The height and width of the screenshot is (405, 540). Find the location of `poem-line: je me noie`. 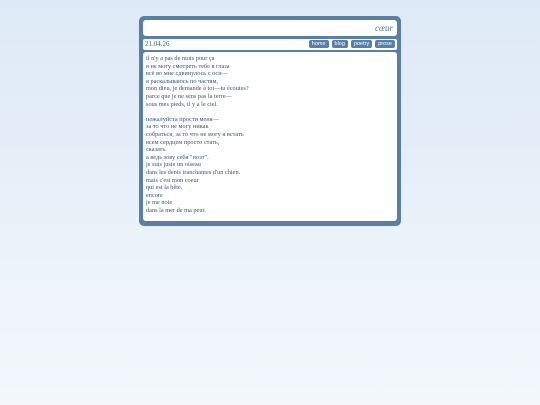

poem-line: je me noie is located at coordinates (159, 203).